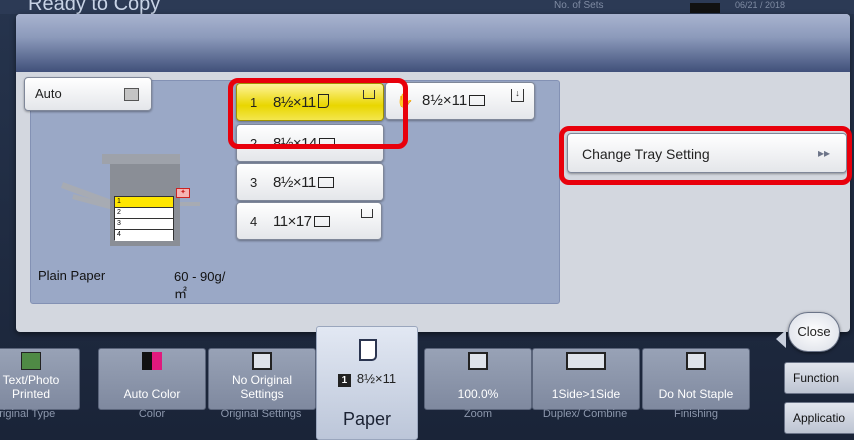  I want to click on zoom-value: 100.0%, so click(478, 394).